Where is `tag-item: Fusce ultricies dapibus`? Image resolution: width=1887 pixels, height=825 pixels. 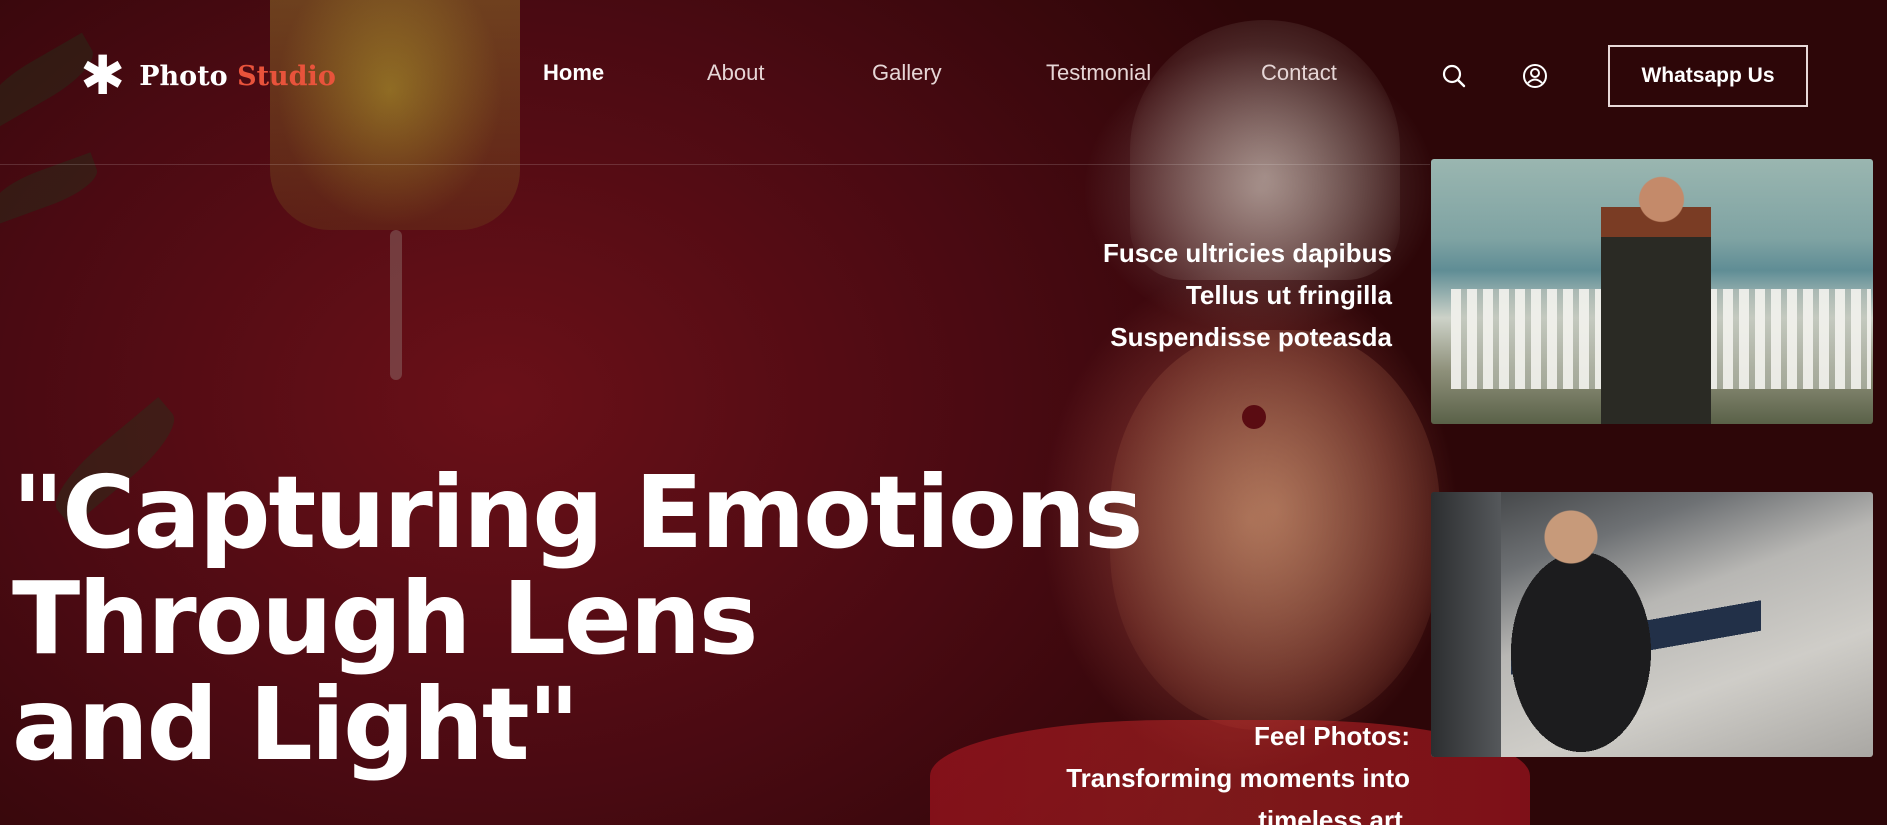
tag-item: Fusce ultricies dapibus is located at coordinates (1247, 253).